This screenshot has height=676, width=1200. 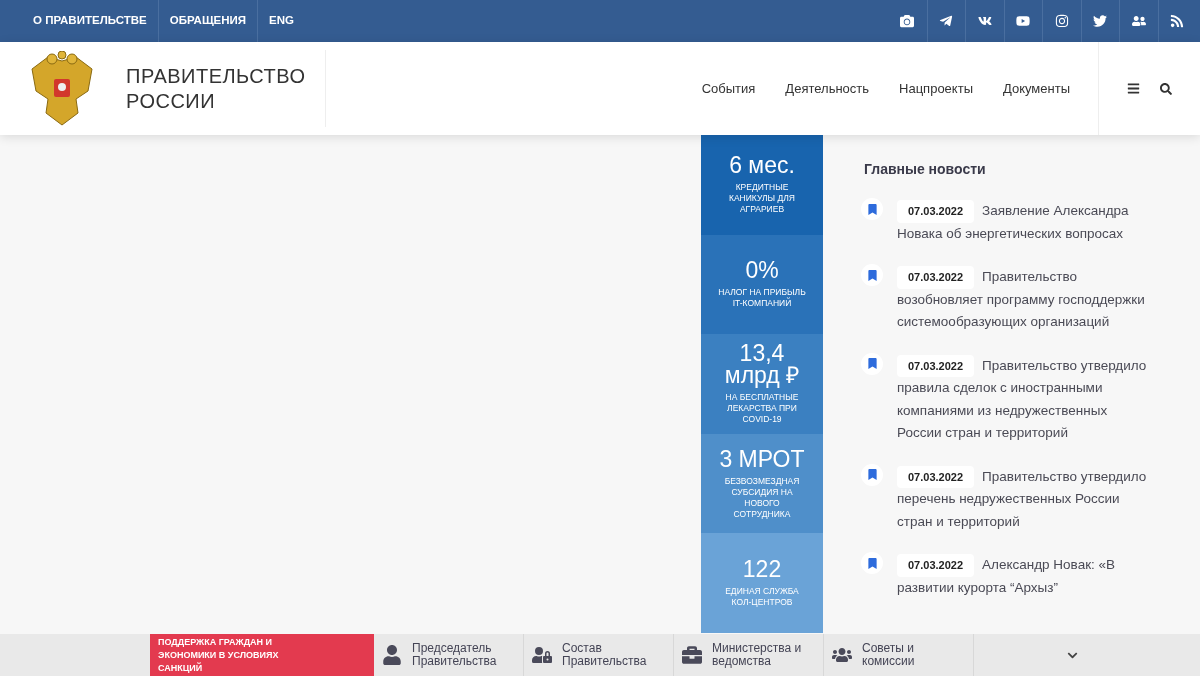 What do you see at coordinates (936, 88) in the screenshot?
I see `main-nav-link: Нацпроекты` at bounding box center [936, 88].